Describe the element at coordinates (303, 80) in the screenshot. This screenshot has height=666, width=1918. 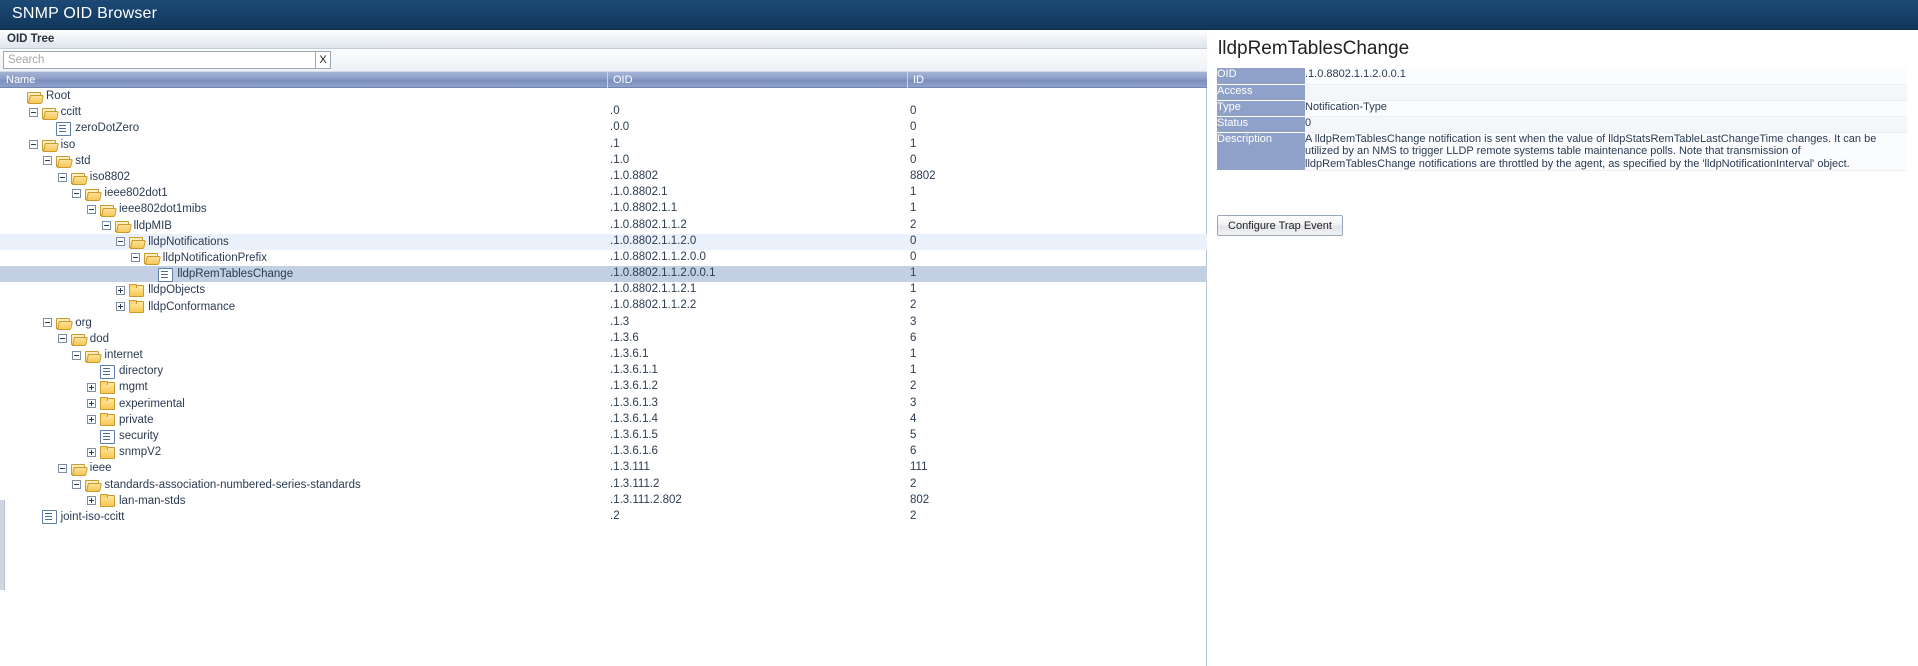
I see `column-header-name: Name` at that location.